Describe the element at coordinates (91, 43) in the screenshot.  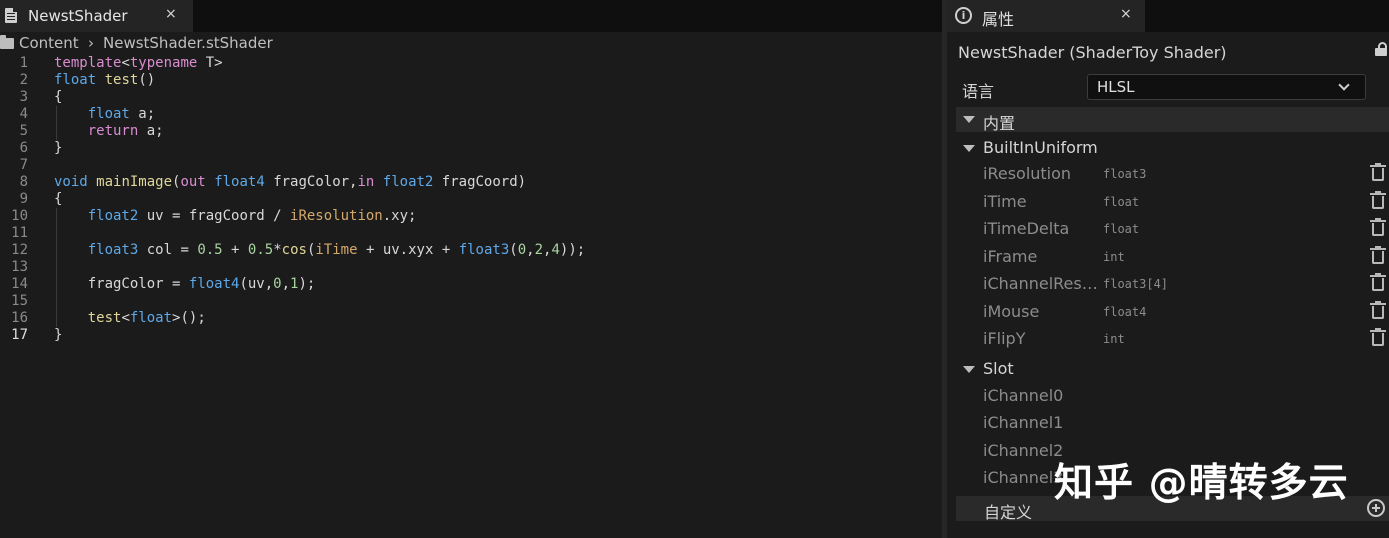
I see `chevron-right-icon: ›` at that location.